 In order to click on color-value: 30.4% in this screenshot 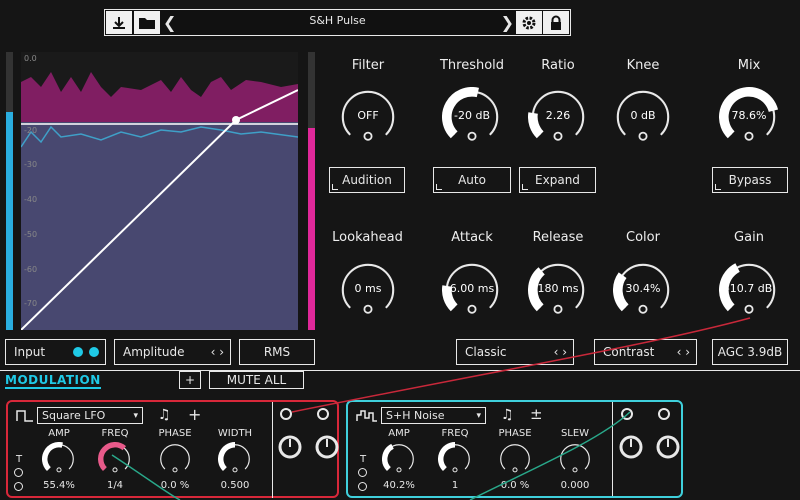, I will do `click(643, 288)`.